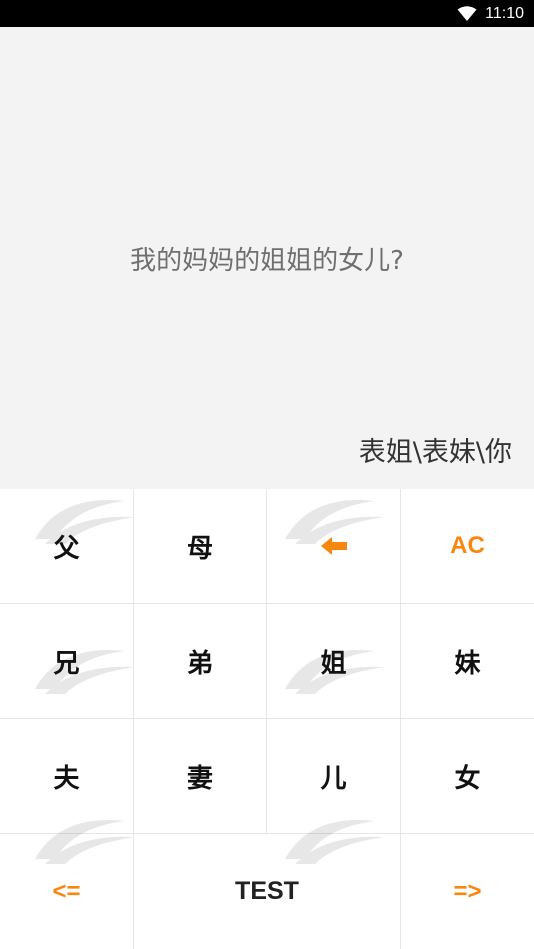  I want to click on answer-text: 表姐\表妹\你, so click(435, 452).